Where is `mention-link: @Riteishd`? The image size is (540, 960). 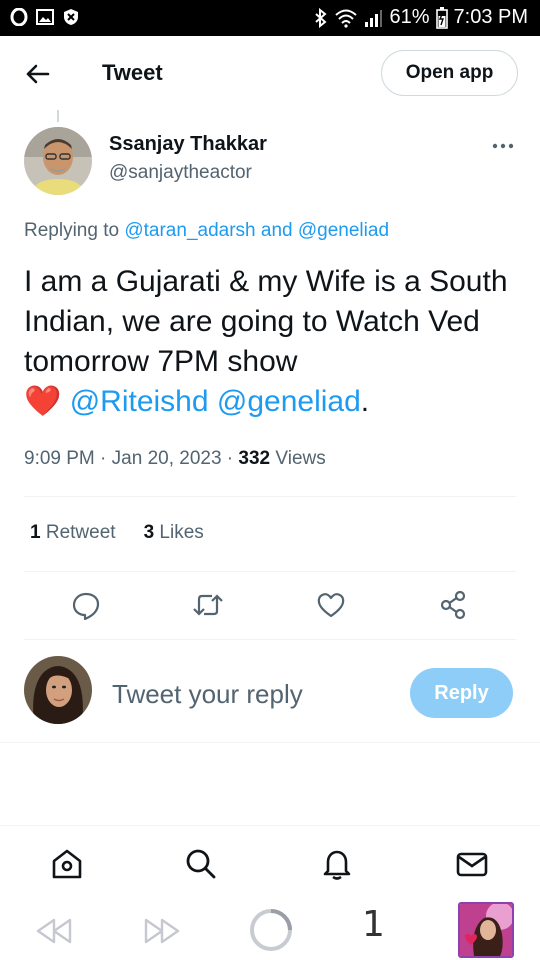 mention-link: @Riteishd is located at coordinates (139, 401).